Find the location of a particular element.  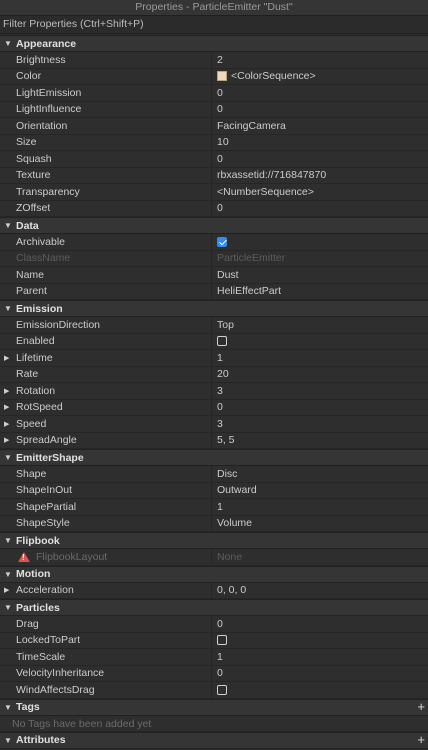

property-row-light-influence: LightInfluence 0 is located at coordinates (214, 109).